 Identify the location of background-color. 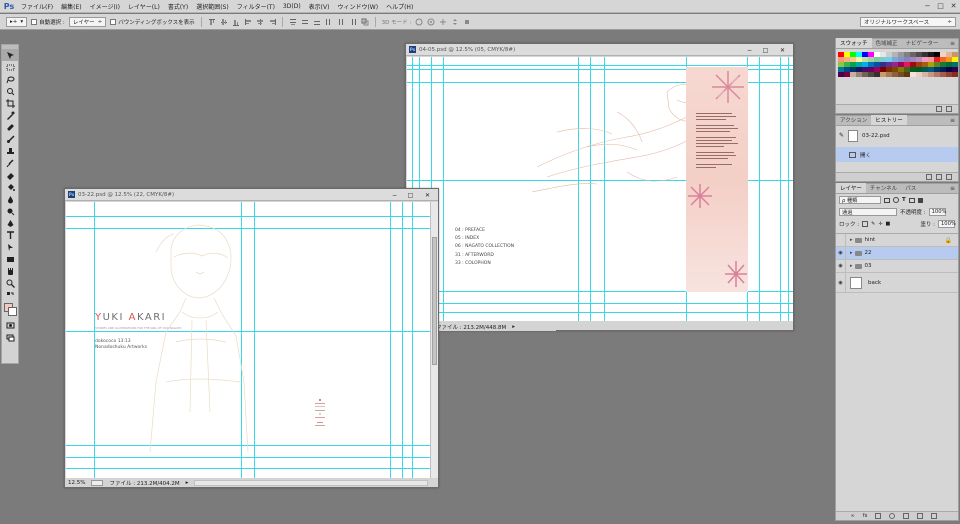
(12, 311).